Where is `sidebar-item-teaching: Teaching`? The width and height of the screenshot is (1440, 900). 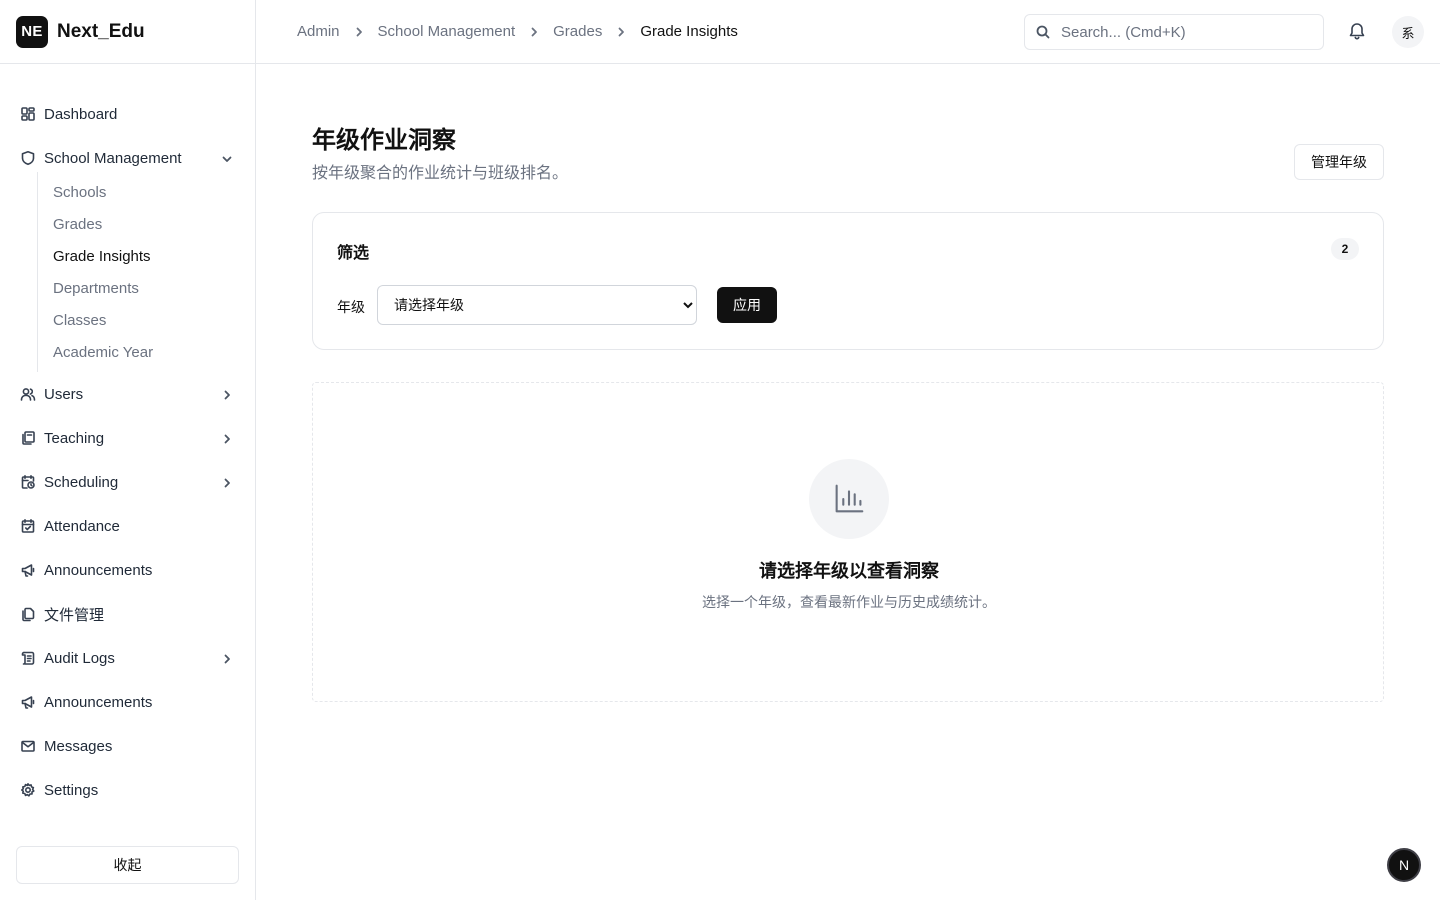 sidebar-item-teaching: Teaching is located at coordinates (127, 438).